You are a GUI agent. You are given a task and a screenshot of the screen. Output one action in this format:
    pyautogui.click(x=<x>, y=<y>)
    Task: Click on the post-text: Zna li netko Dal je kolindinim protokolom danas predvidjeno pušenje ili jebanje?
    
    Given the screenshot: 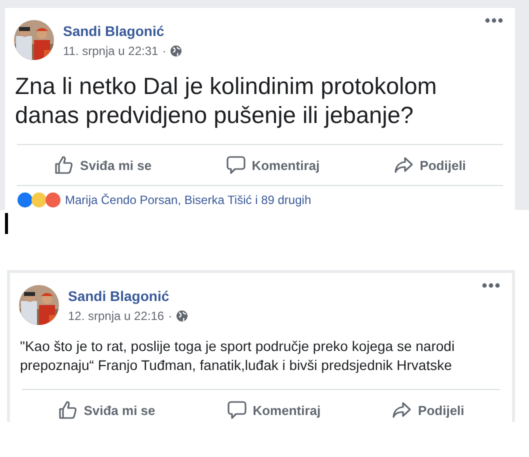 What is the action you would take?
    pyautogui.click(x=226, y=101)
    